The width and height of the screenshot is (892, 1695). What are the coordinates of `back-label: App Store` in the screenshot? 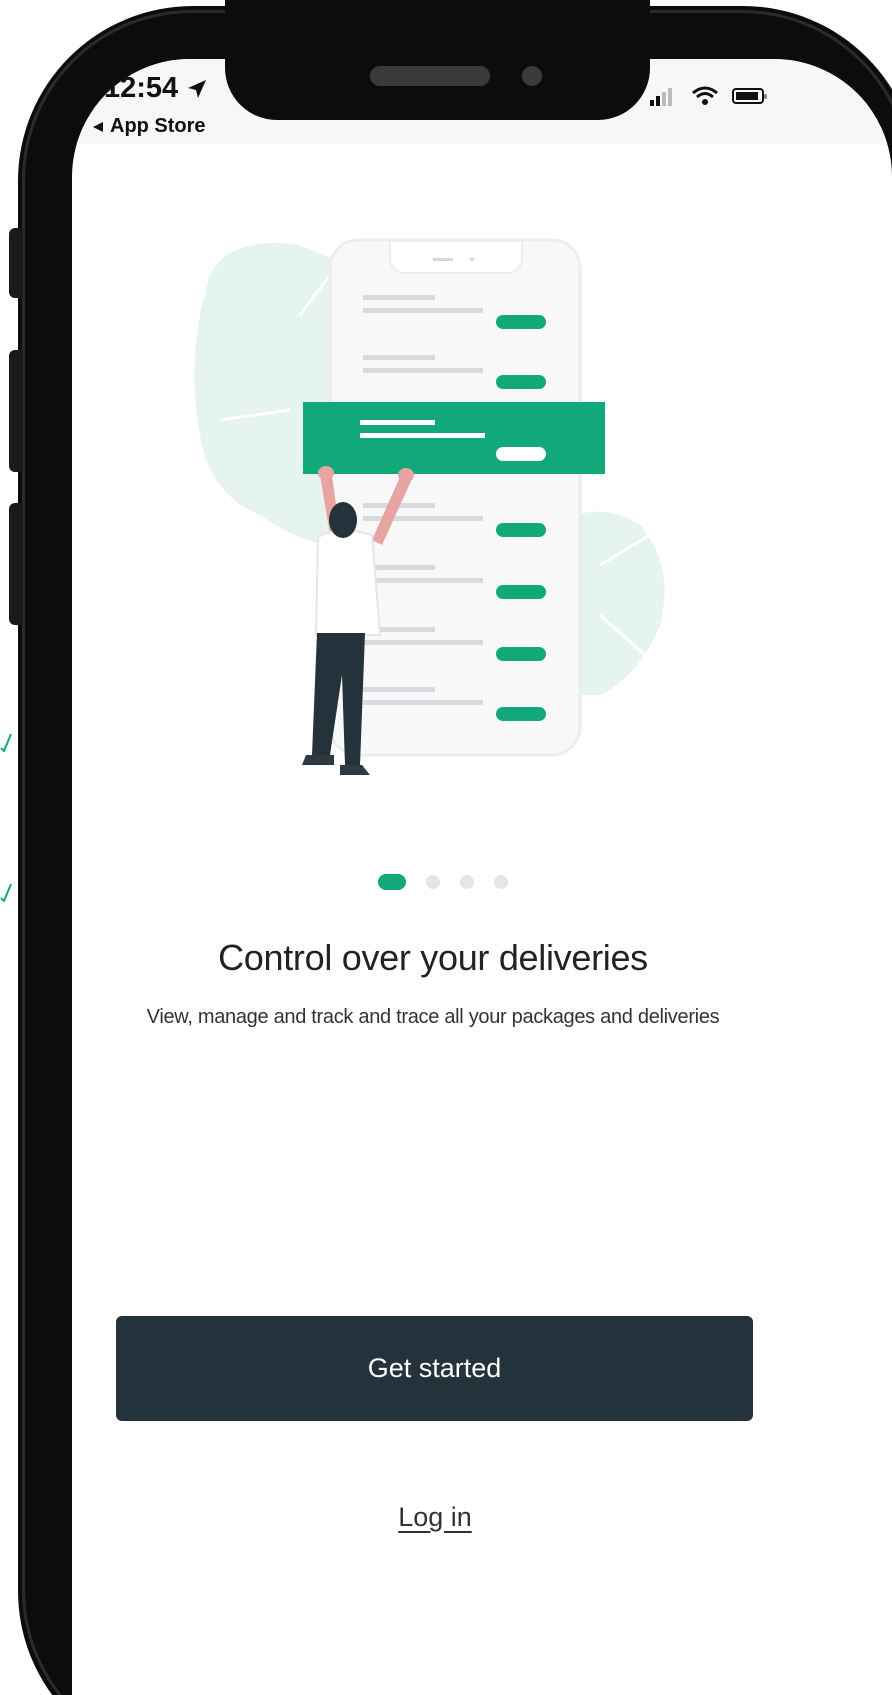 It's located at (158, 126).